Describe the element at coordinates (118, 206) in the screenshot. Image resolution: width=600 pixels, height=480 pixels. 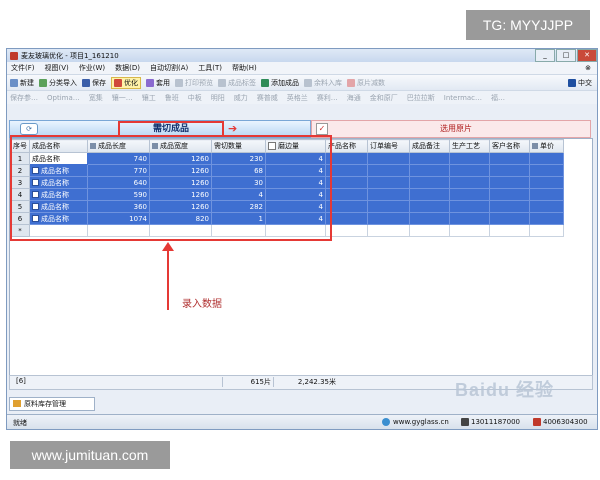
I see `cell-length: 360` at that location.